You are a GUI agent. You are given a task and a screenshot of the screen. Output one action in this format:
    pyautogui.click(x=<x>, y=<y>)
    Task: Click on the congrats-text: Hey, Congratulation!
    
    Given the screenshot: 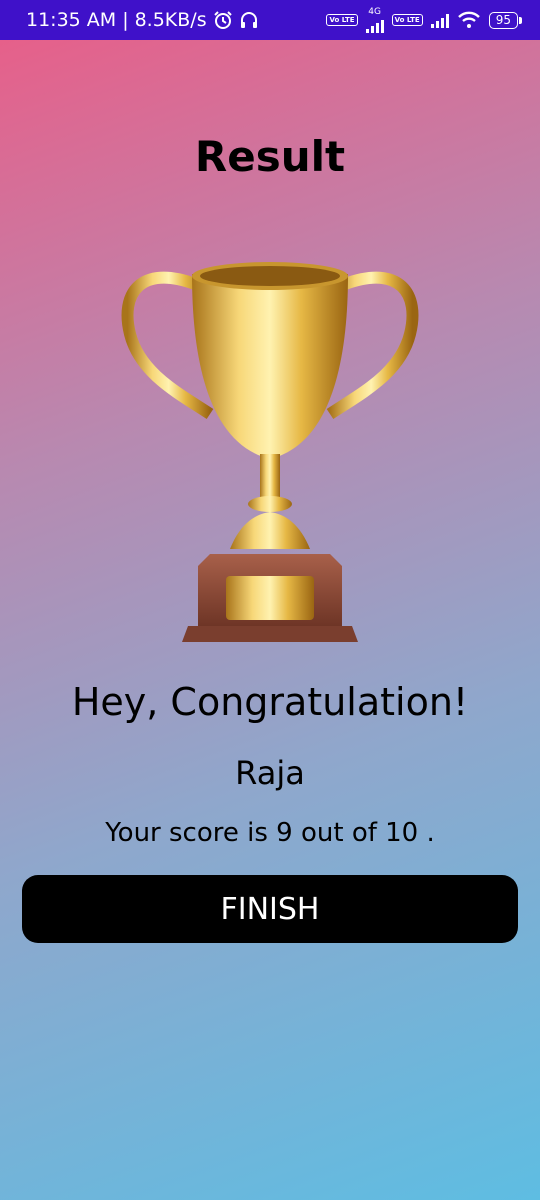 What is the action you would take?
    pyautogui.click(x=270, y=702)
    